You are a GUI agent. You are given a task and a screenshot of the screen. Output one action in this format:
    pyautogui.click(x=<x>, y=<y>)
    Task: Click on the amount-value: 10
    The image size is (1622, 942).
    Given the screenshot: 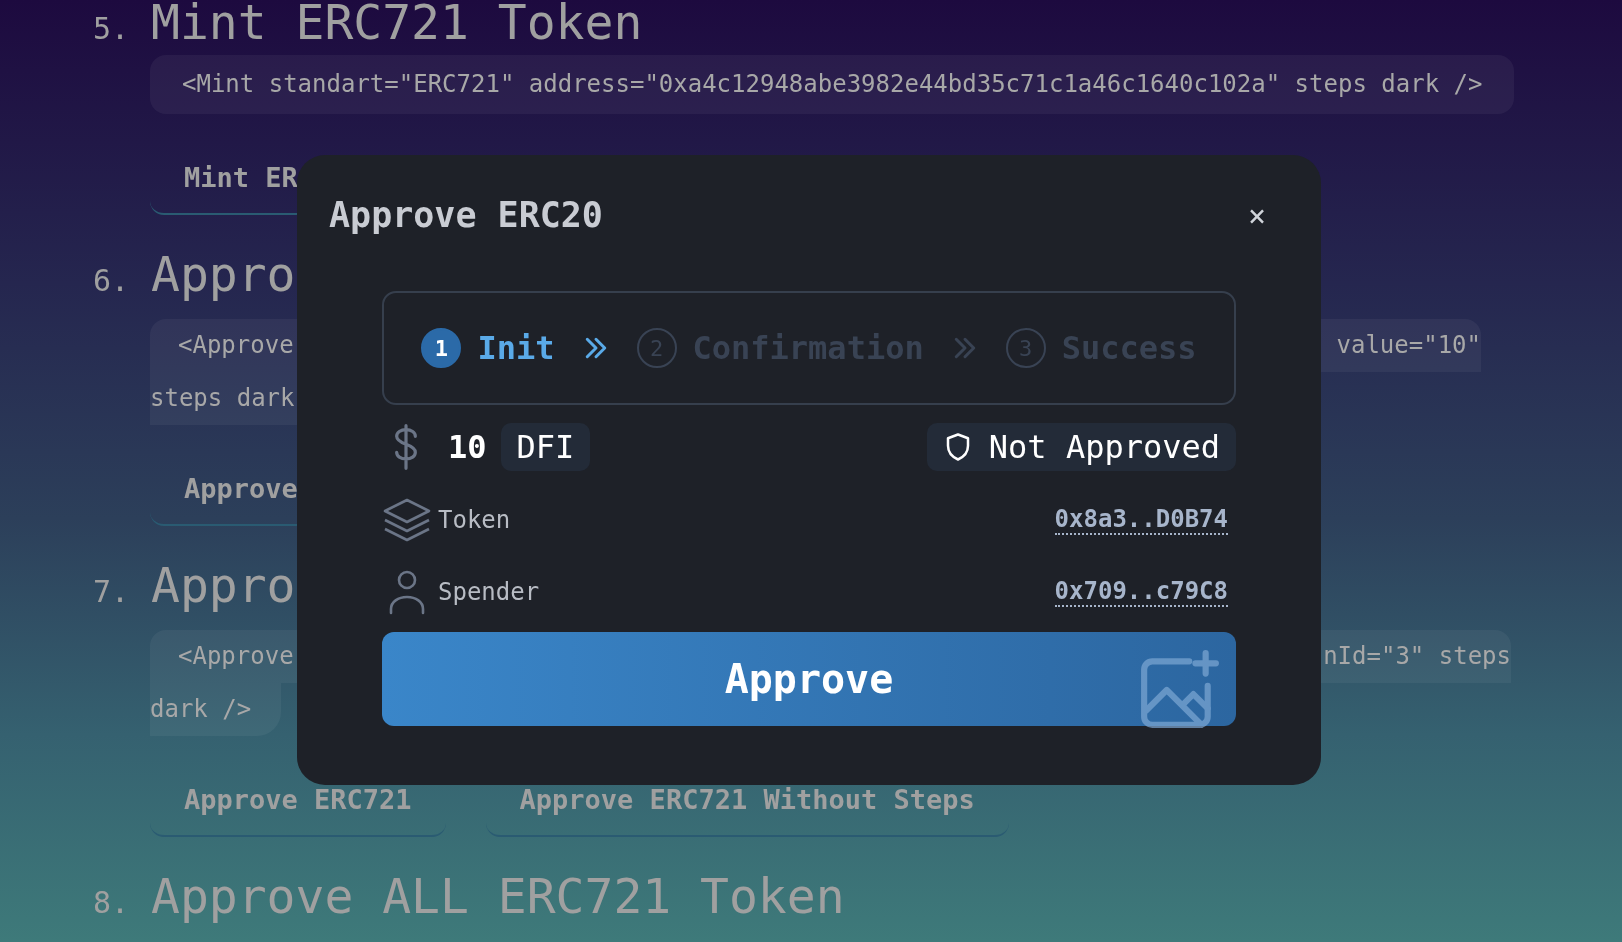 What is the action you would take?
    pyautogui.click(x=467, y=447)
    